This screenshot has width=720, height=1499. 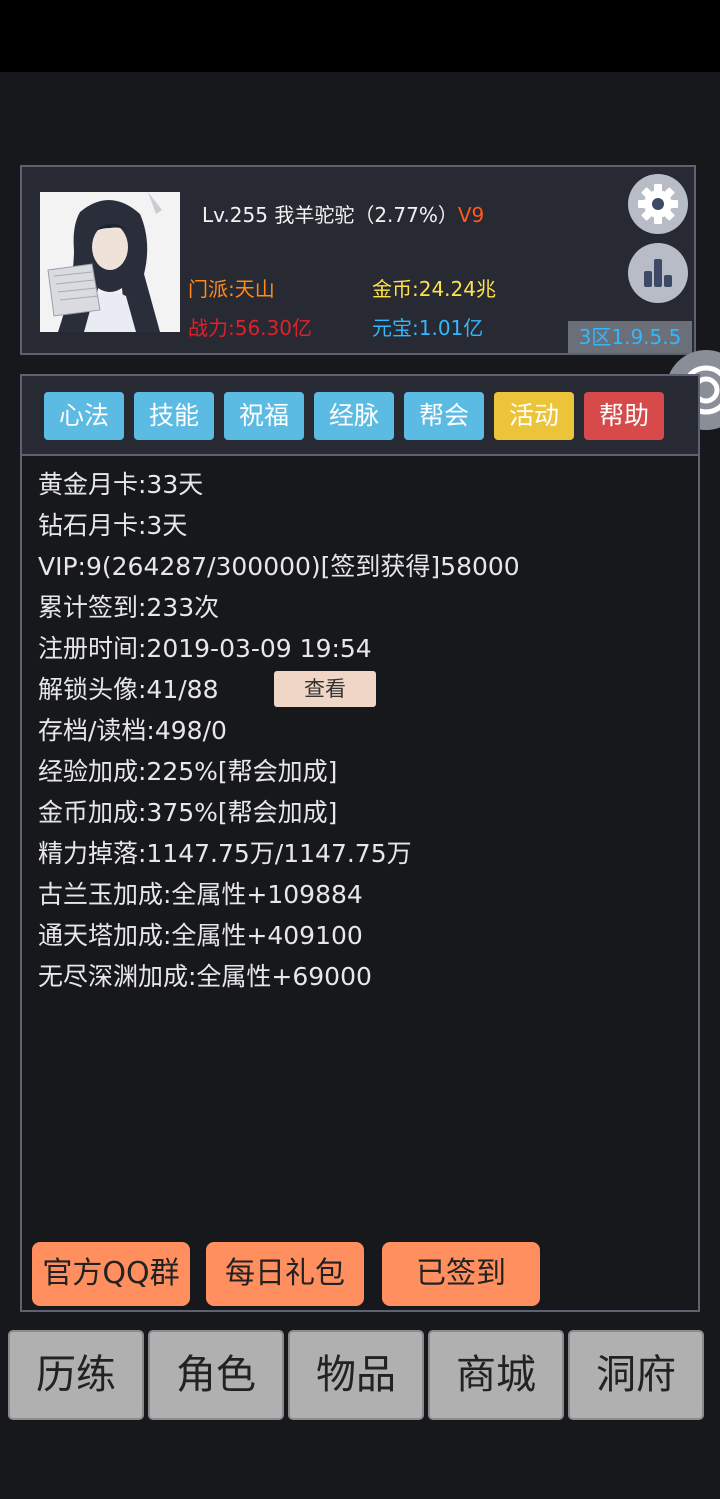 I want to click on avatar-portrait-icon, so click(x=110, y=262).